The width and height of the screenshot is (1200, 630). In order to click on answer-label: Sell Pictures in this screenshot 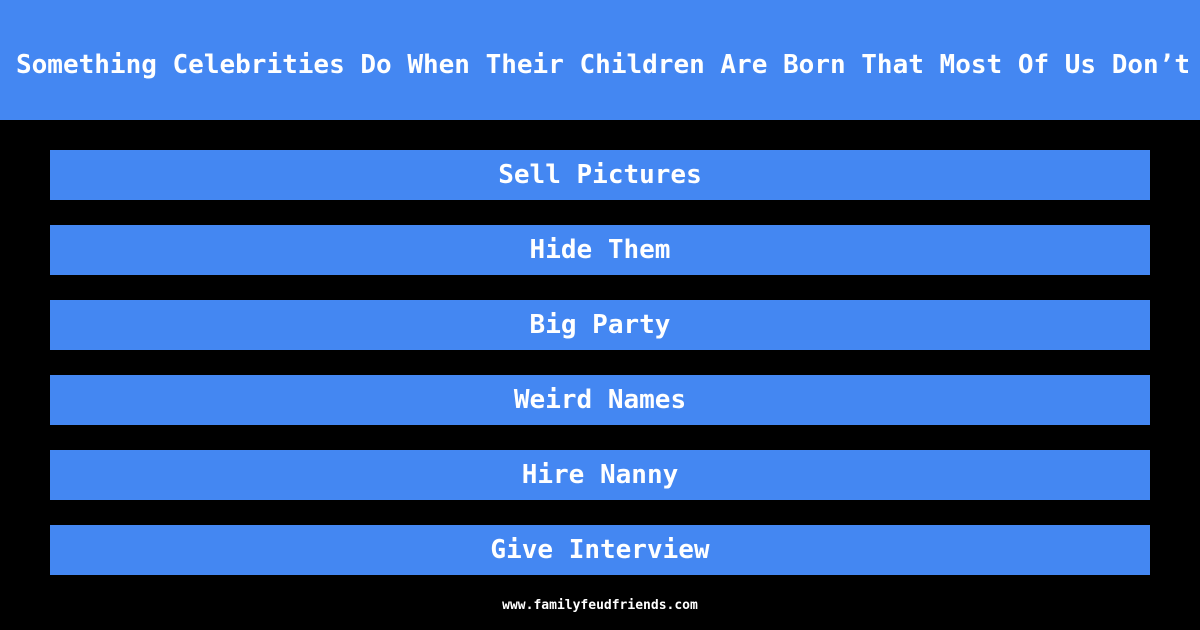, I will do `click(600, 175)`.